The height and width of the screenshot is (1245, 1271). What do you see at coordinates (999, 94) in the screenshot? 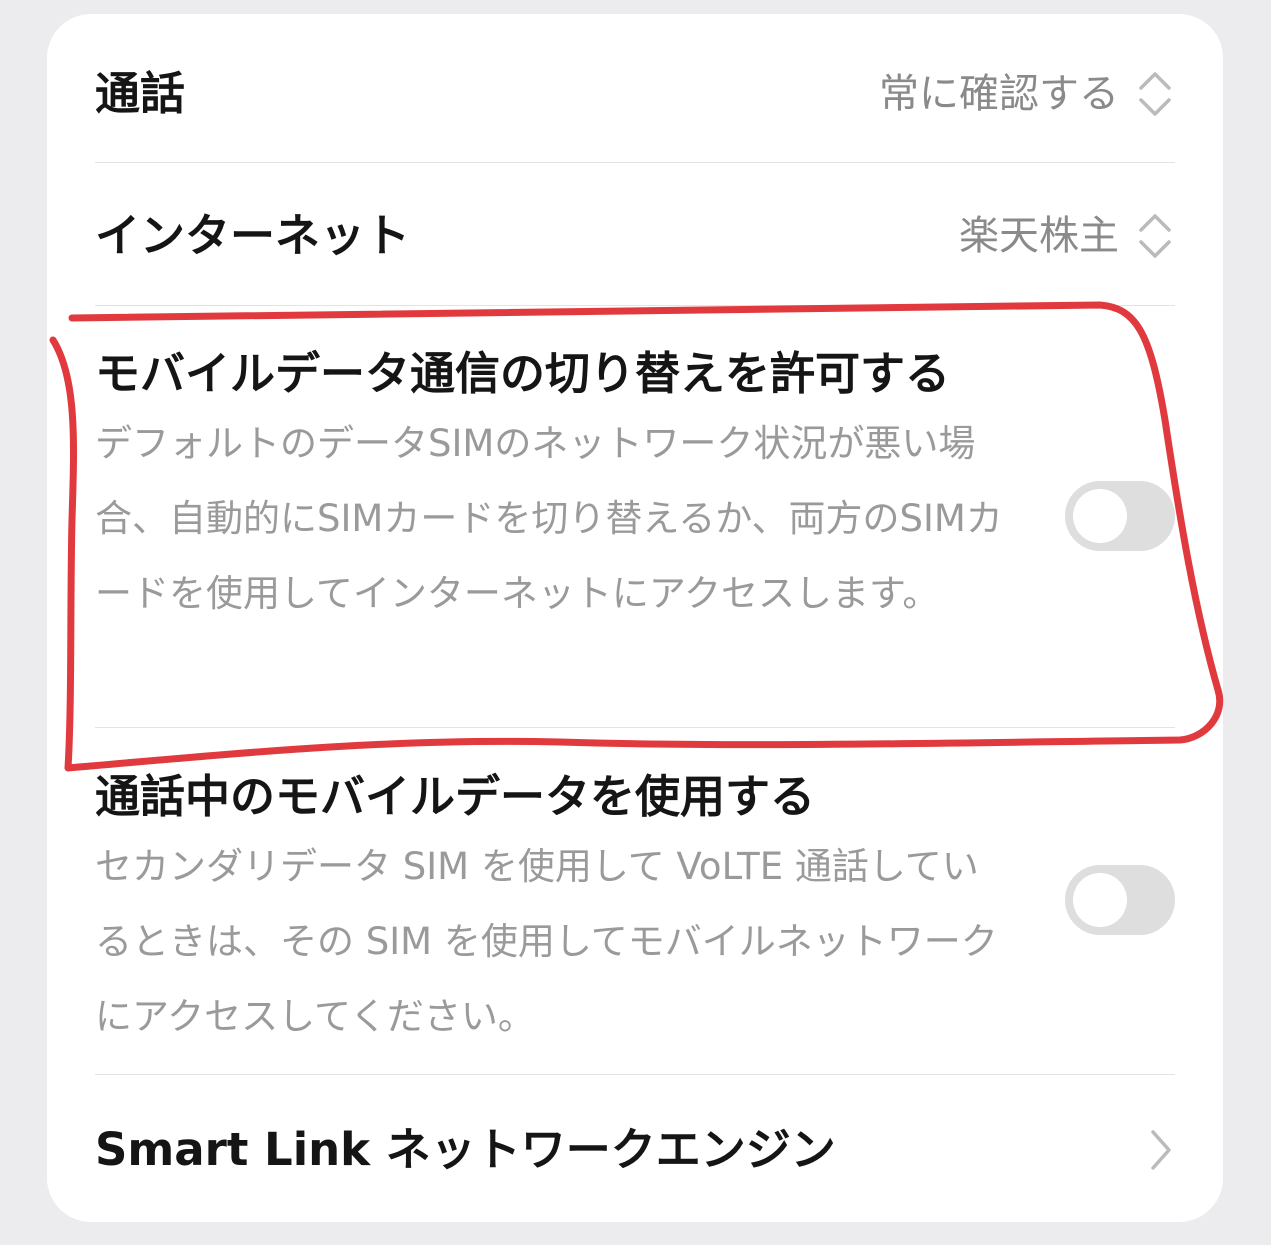
I see `call-sim-value: 常に確認する` at bounding box center [999, 94].